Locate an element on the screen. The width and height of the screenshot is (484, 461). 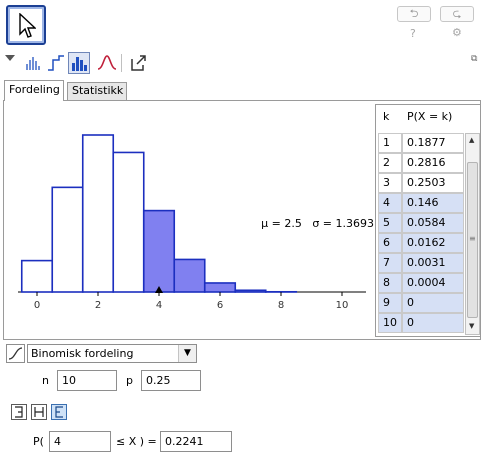
step-graph-button is located at coordinates (56, 63).